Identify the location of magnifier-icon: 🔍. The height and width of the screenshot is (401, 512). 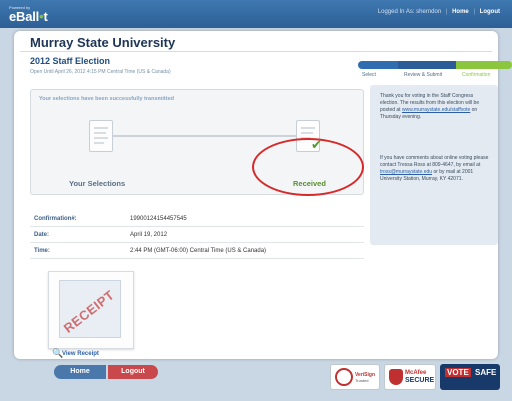
(58, 353).